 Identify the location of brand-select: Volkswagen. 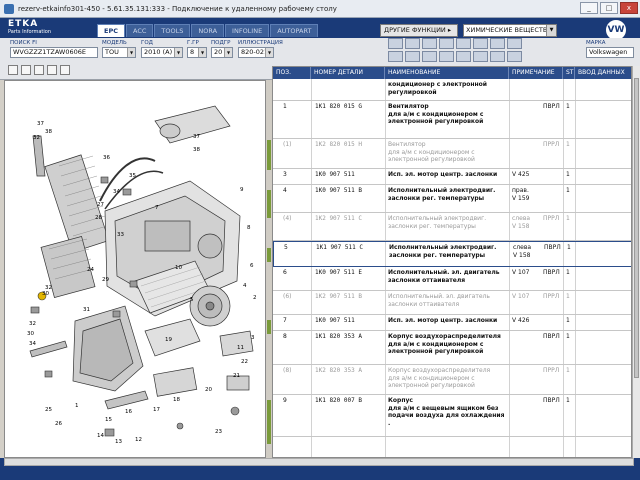
(610, 52).